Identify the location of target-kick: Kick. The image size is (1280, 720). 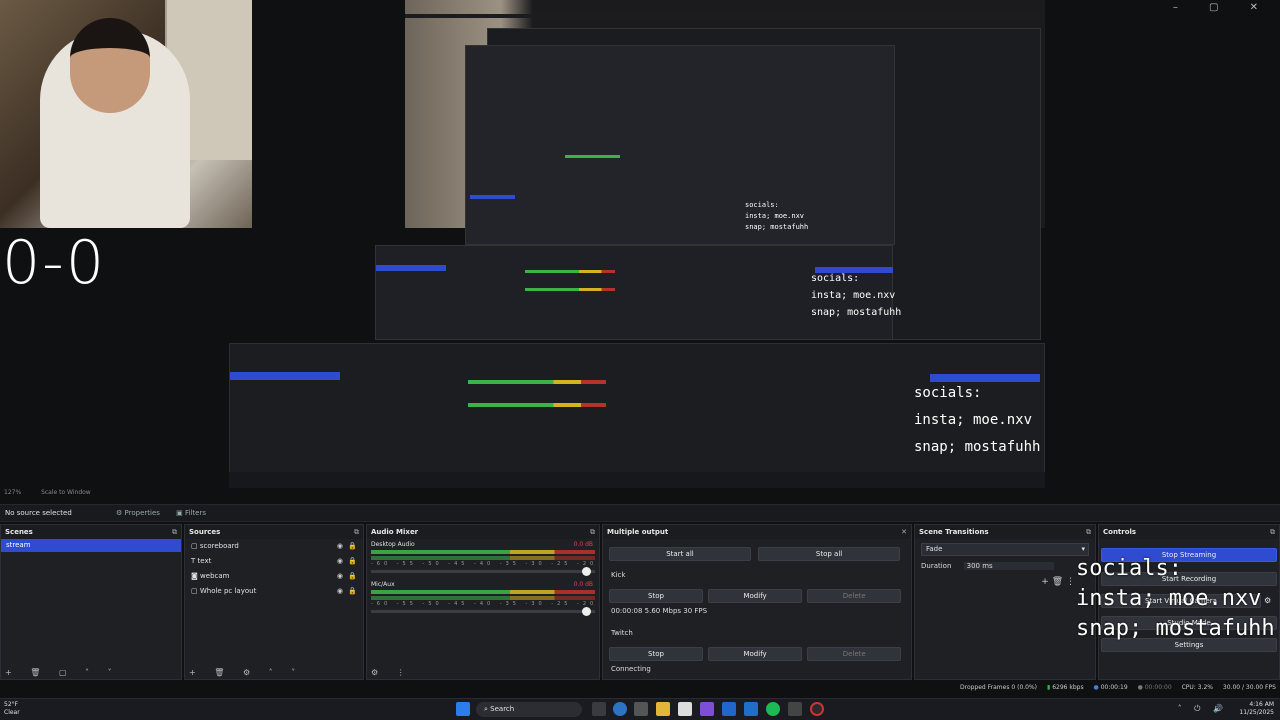
(618, 575).